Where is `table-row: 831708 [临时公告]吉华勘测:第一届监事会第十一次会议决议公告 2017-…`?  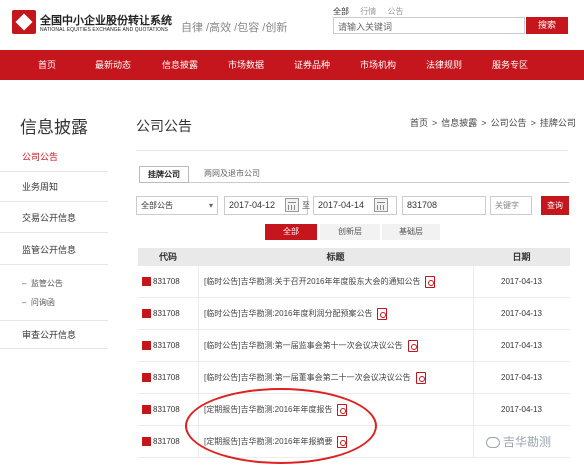 table-row: 831708 [临时公告]吉华勘测:第一届监事会第十一次会议决议公告 2017-… is located at coordinates (354, 346).